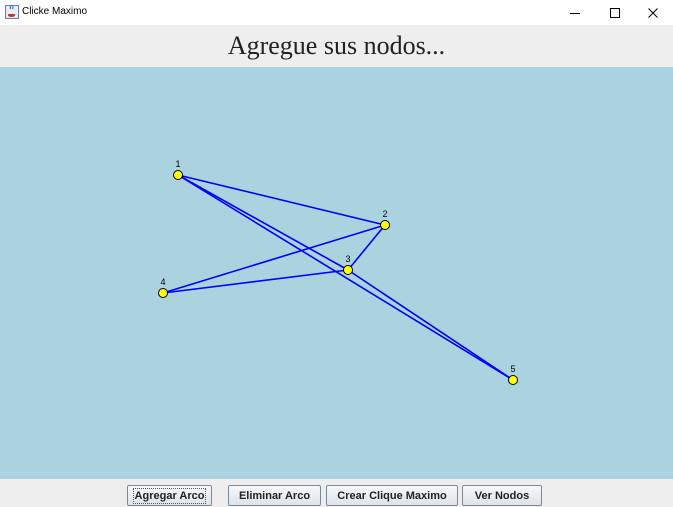 The image size is (673, 507). I want to click on node-4: 4, so click(163, 287).